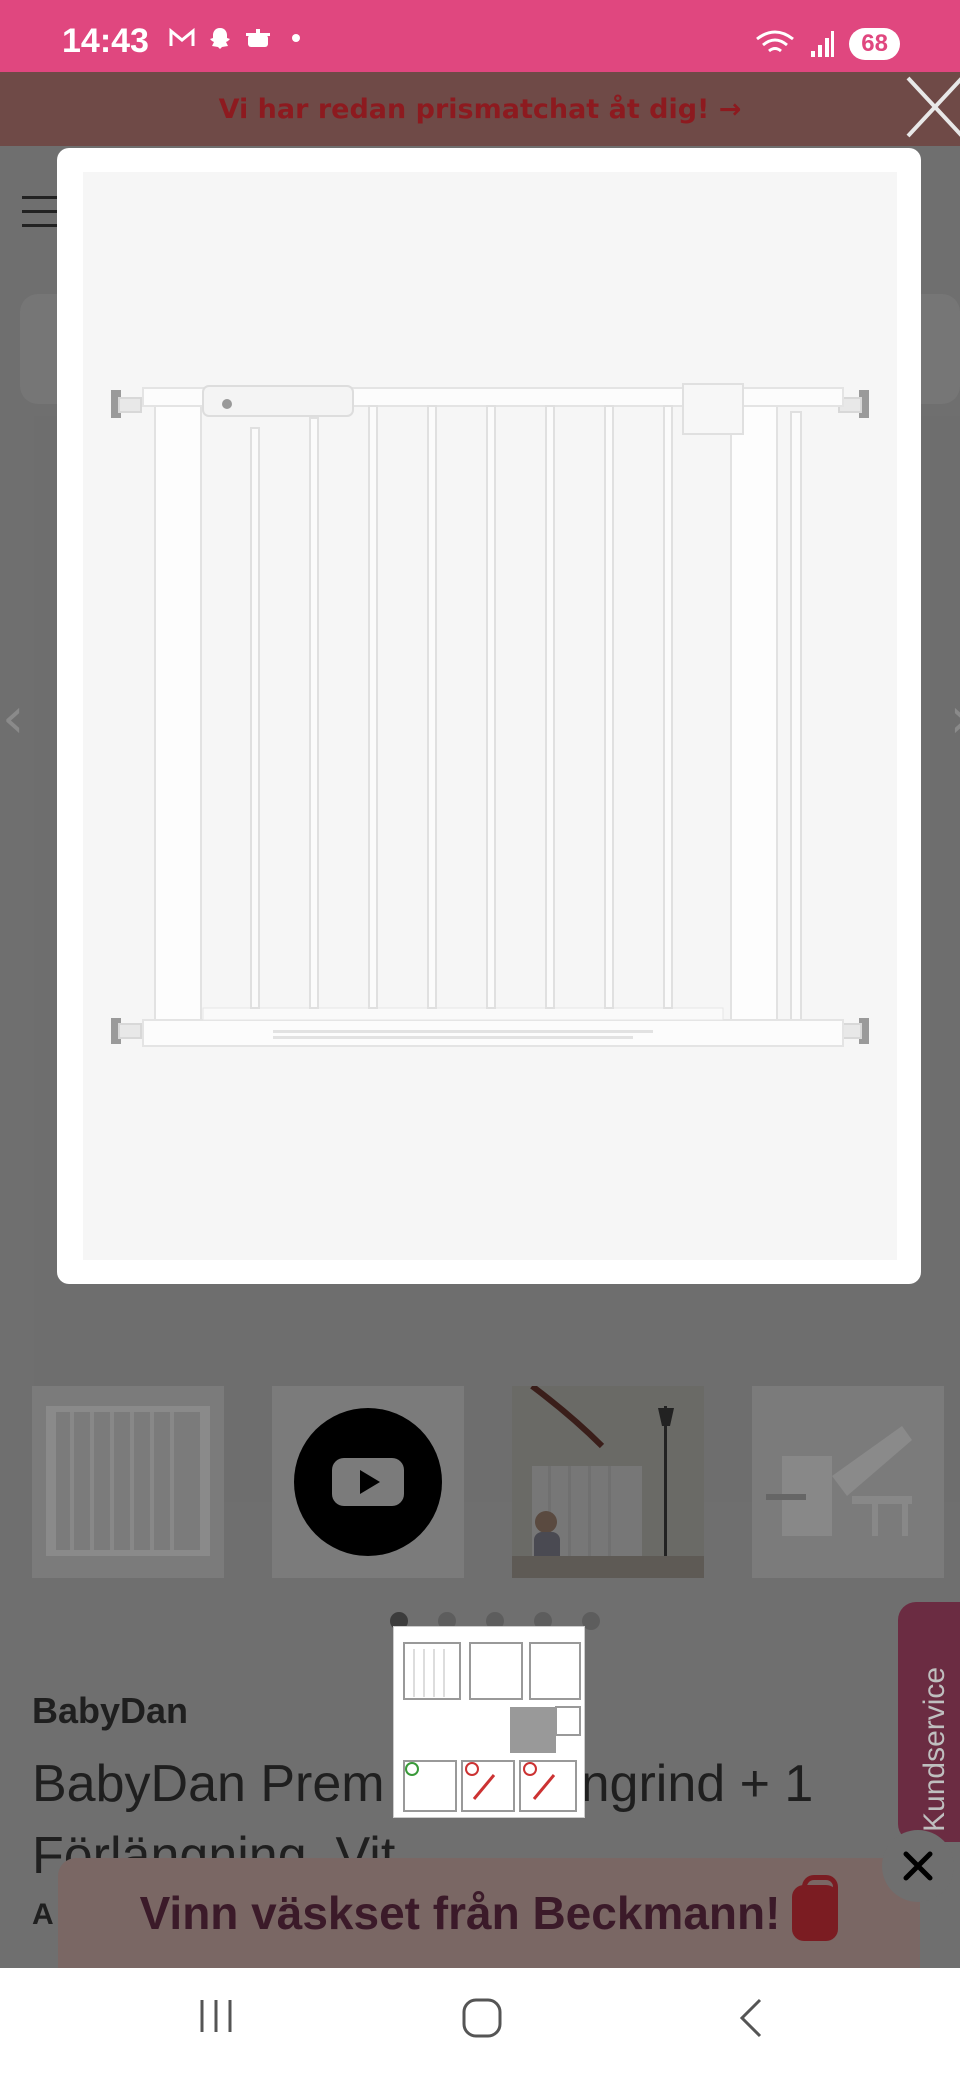 The width and height of the screenshot is (960, 2080). What do you see at coordinates (128, 1482) in the screenshot?
I see `thumbnail-gate-front` at bounding box center [128, 1482].